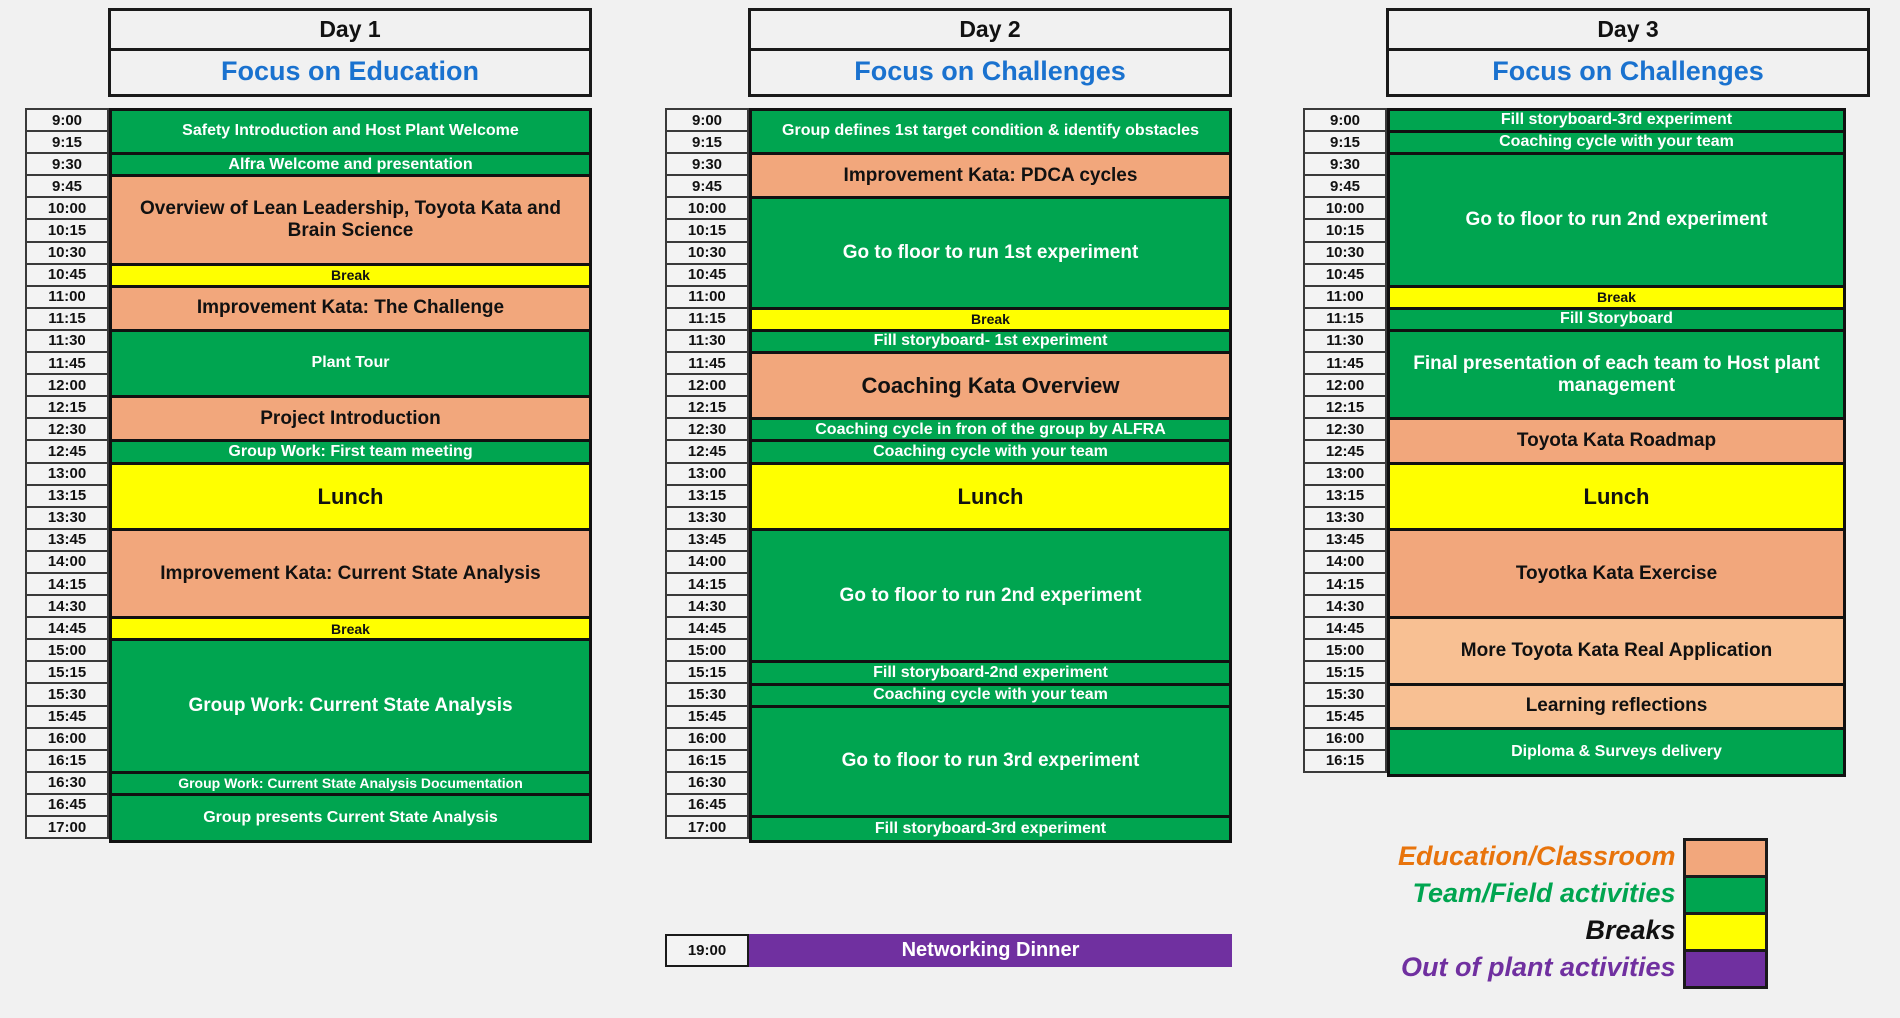 Image resolution: width=1900 pixels, height=1018 pixels. I want to click on time-cell: 17:00, so click(67, 828).